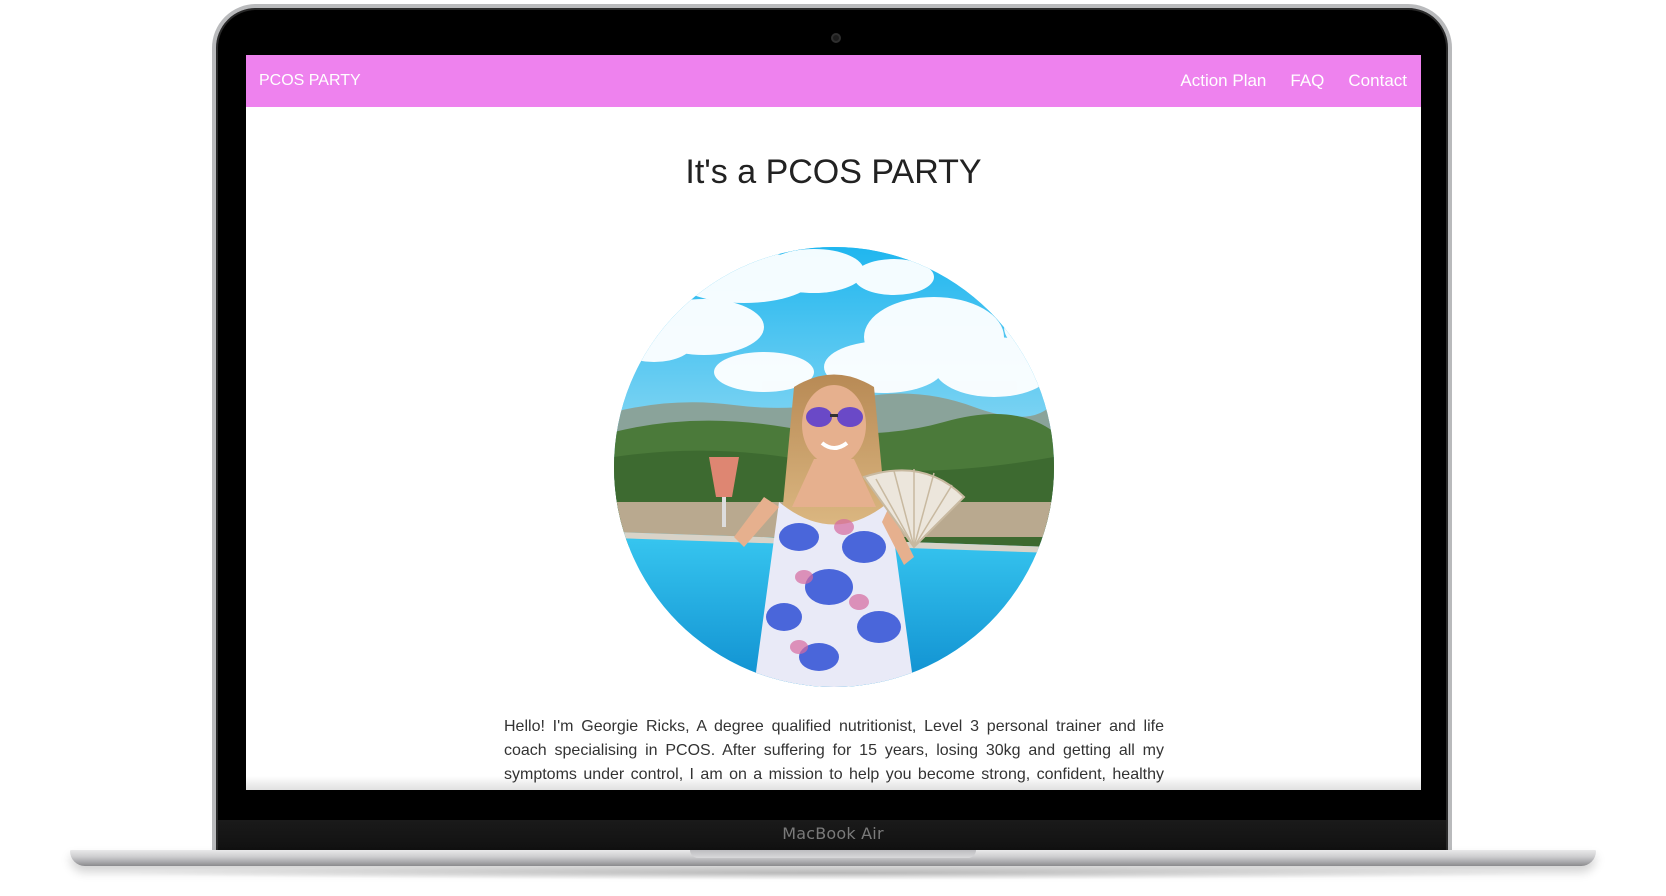  Describe the element at coordinates (834, 467) in the screenshot. I see `profile-photo` at that location.